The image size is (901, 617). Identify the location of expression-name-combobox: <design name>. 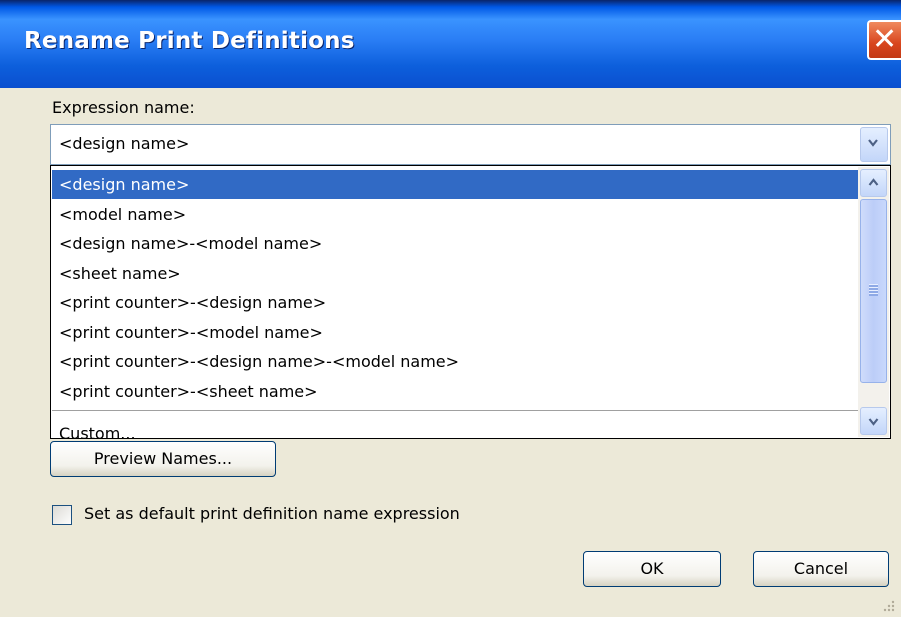
(470, 144).